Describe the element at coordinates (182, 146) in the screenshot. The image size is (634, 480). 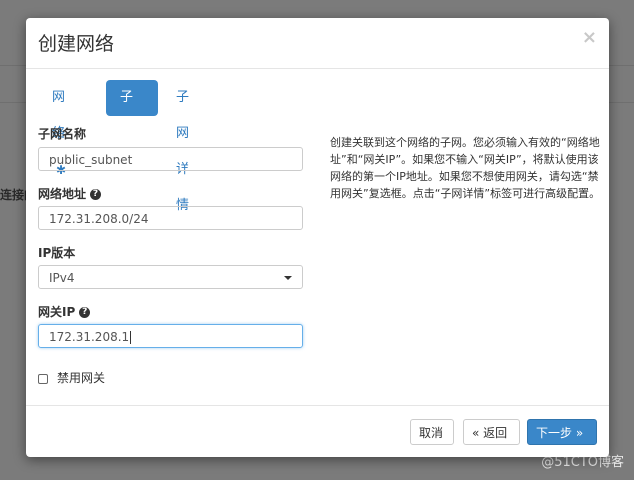
I see `tab-subnet-details: 子网详情` at that location.